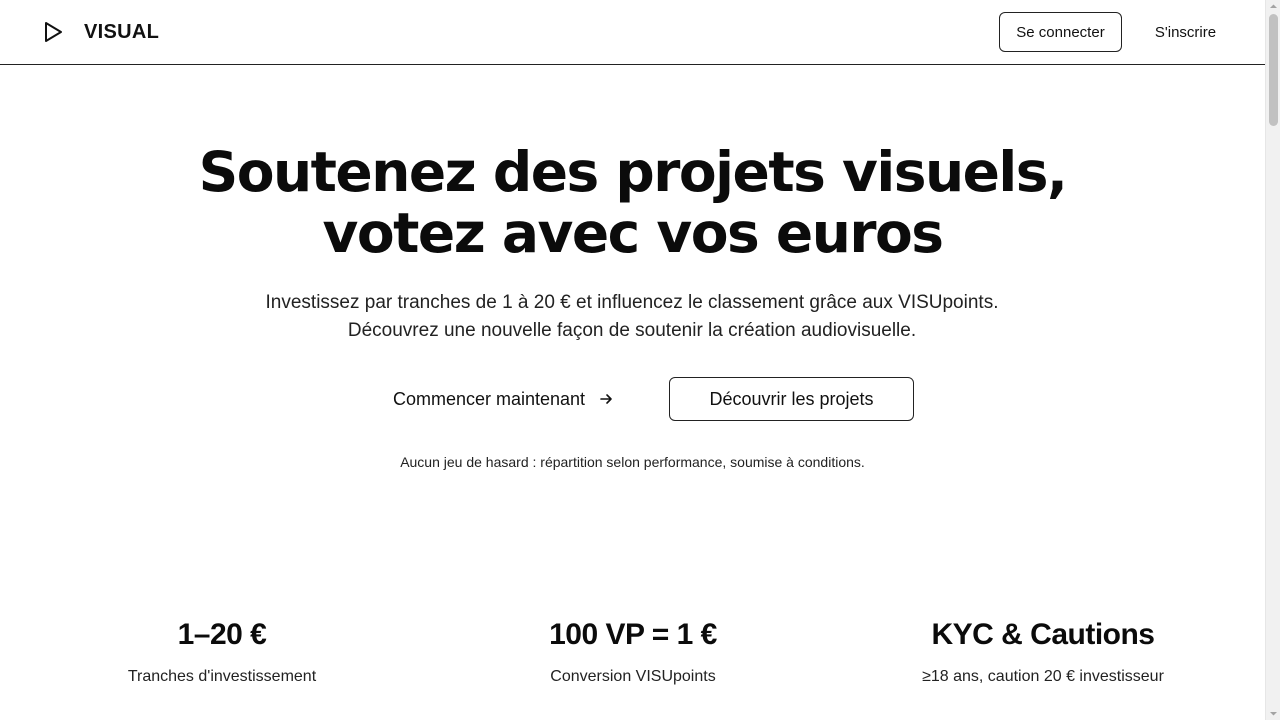 The height and width of the screenshot is (720, 1280). Describe the element at coordinates (1043, 634) in the screenshot. I see `stat-value: KYC & Cautions` at that location.